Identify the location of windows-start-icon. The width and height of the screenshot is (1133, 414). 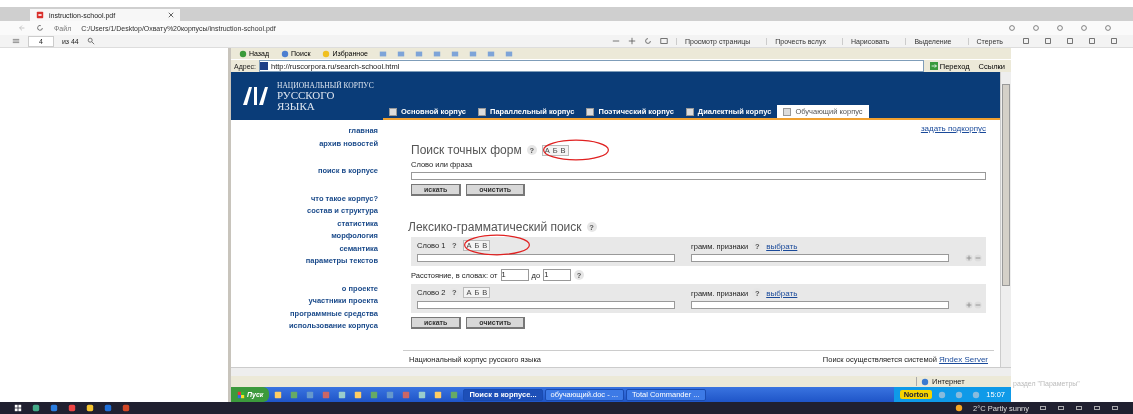
(18, 408).